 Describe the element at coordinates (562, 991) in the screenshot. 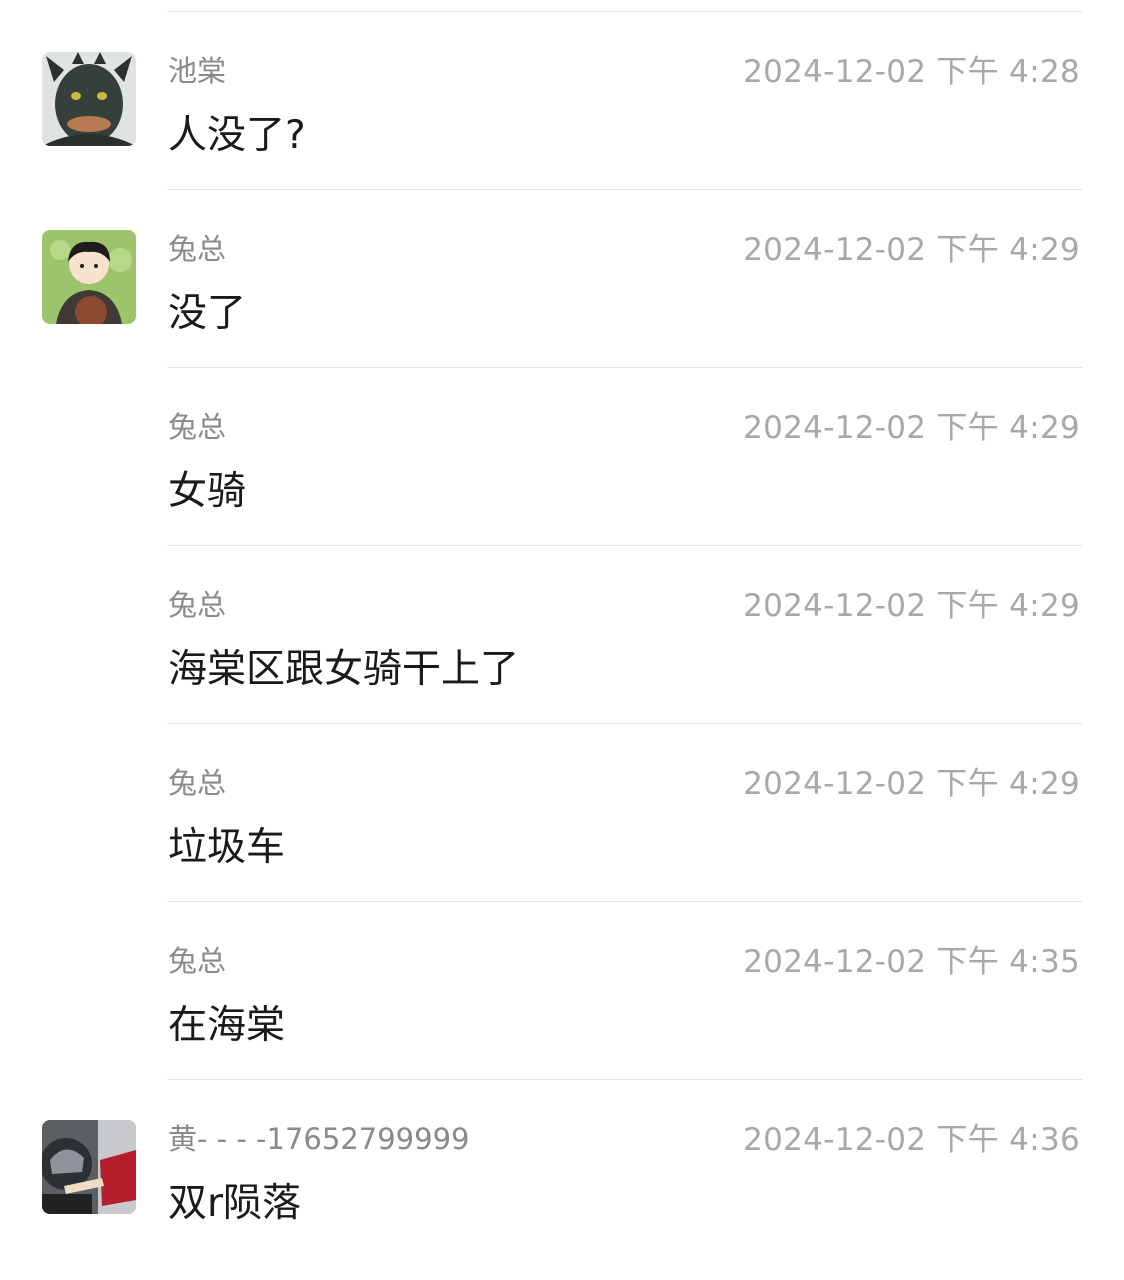

I see `message-item: 兔总 2024-12-02 下午 4:35 在海棠` at that location.